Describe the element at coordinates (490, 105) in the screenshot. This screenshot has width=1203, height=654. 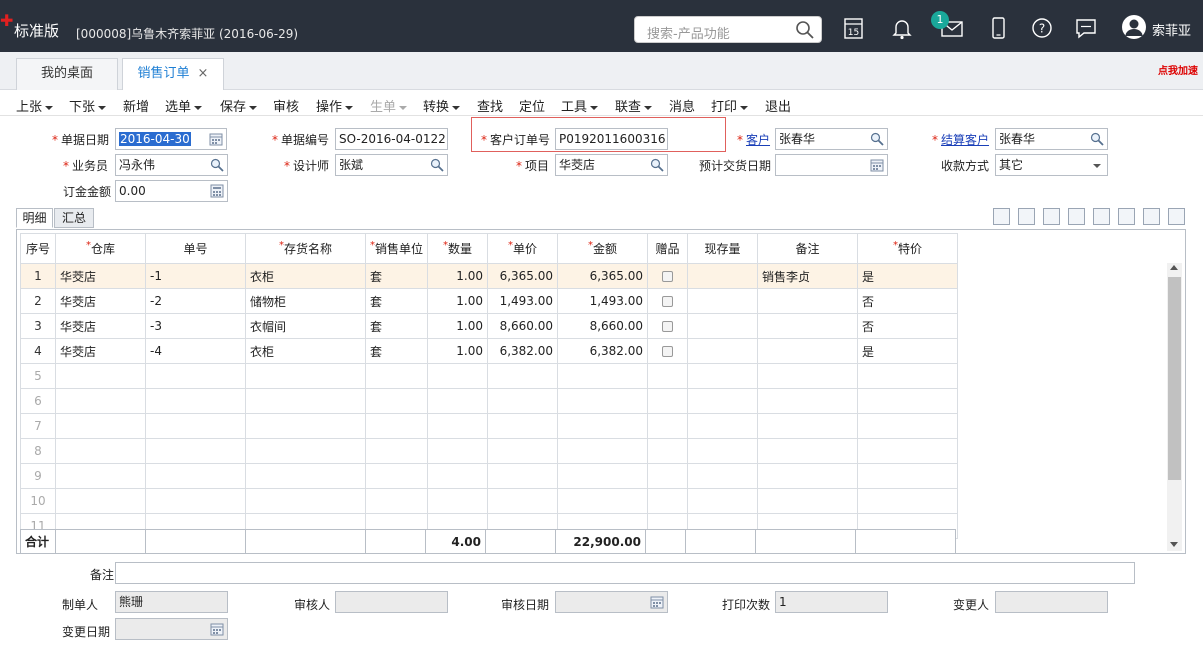
I see `find-button: 查找` at that location.